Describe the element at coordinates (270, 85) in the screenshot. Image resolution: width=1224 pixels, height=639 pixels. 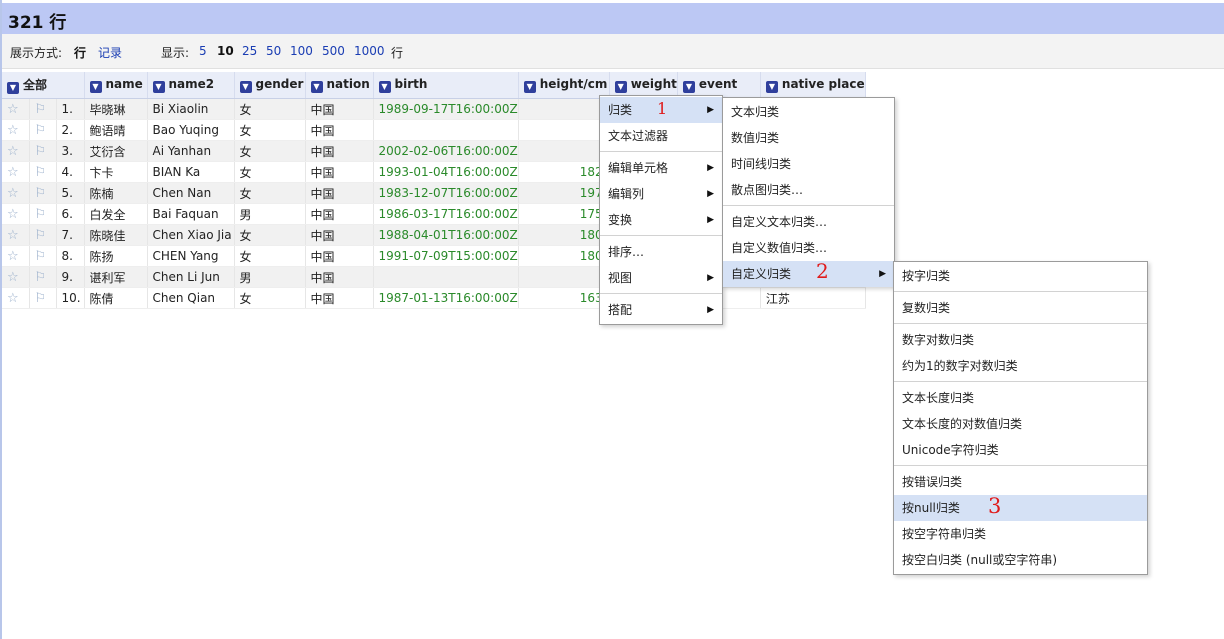
I see `column-header-gender: ▼ gender` at that location.